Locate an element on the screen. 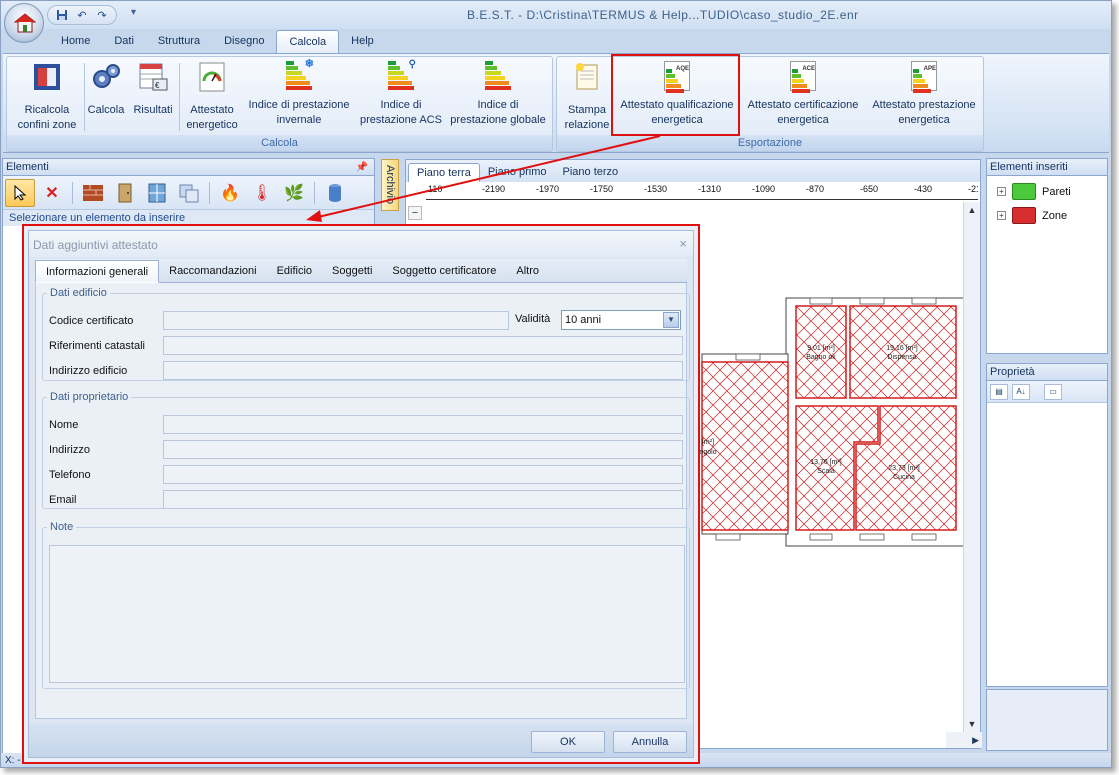 This screenshot has width=1119, height=775. tab-piano-terzo: Piano terzo is located at coordinates (591, 172).